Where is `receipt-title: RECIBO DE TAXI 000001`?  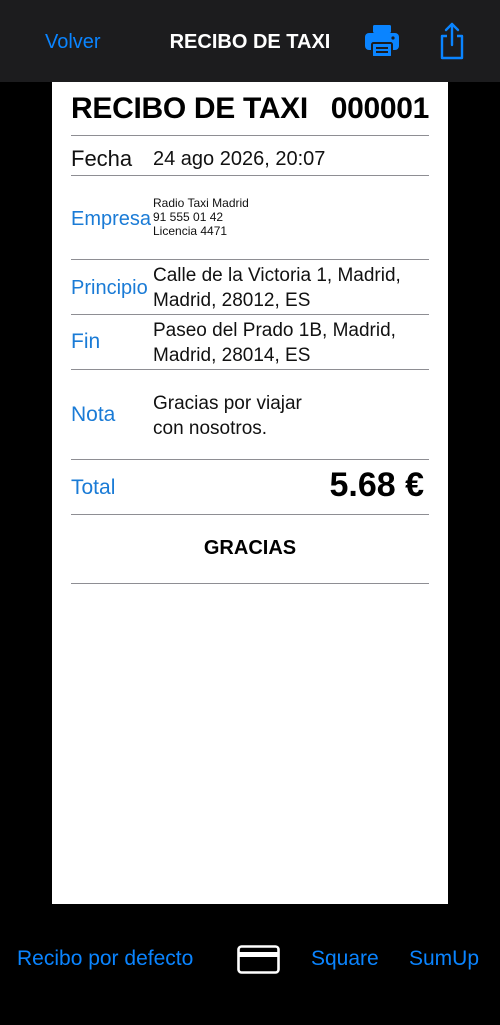
receipt-title: RECIBO DE TAXI 000001 is located at coordinates (250, 109).